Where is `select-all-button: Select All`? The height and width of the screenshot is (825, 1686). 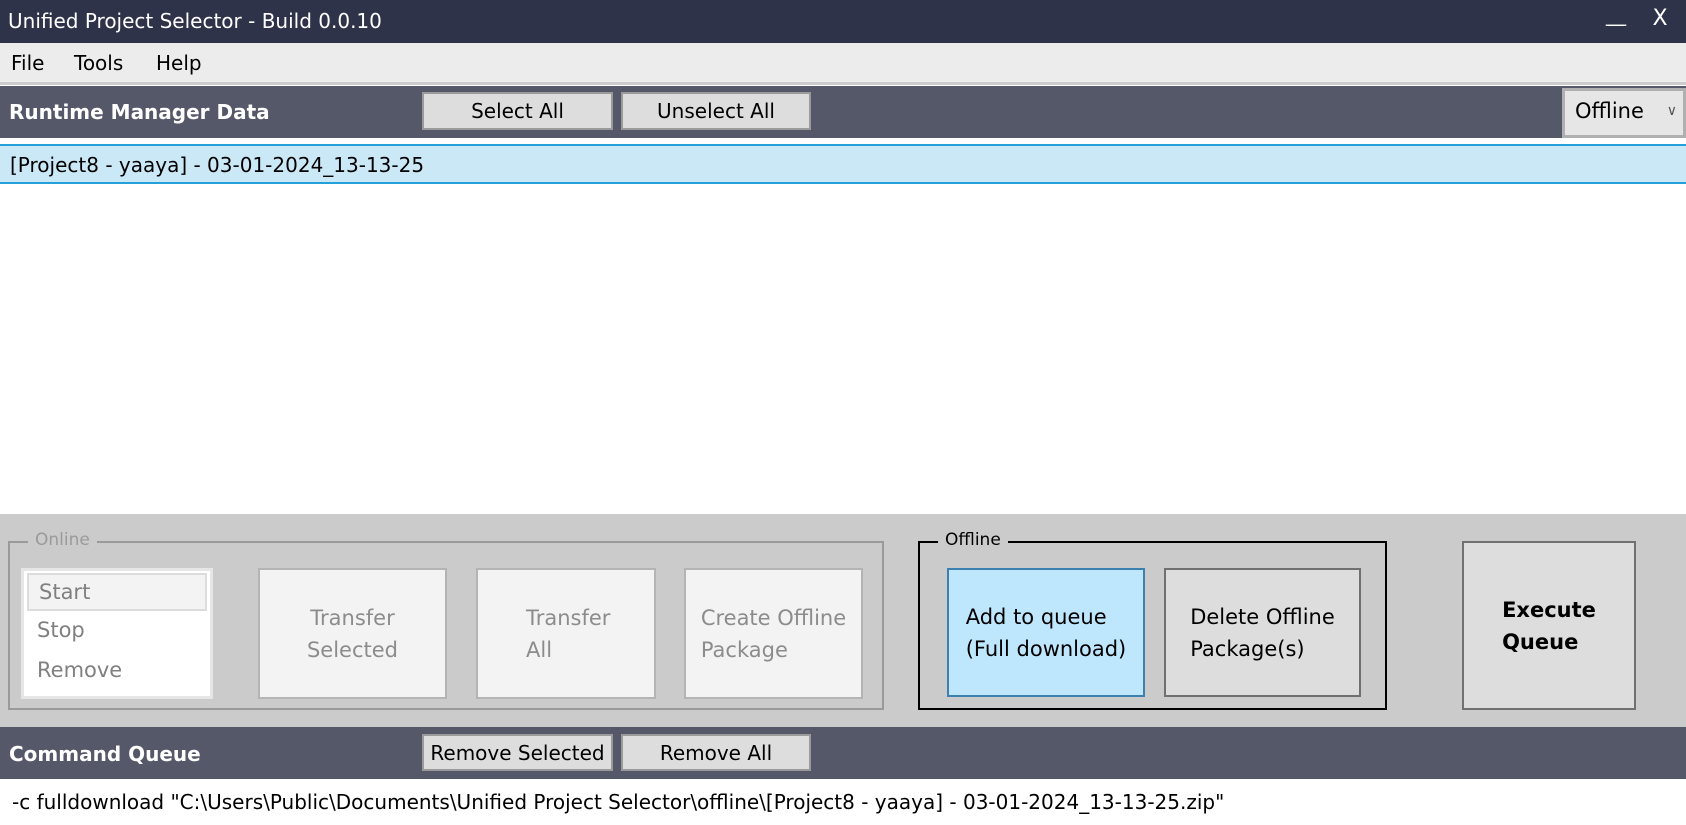 select-all-button: Select All is located at coordinates (517, 111).